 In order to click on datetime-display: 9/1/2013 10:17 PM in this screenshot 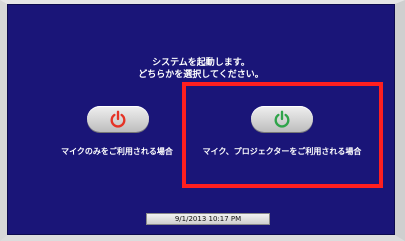, I will do `click(208, 219)`.